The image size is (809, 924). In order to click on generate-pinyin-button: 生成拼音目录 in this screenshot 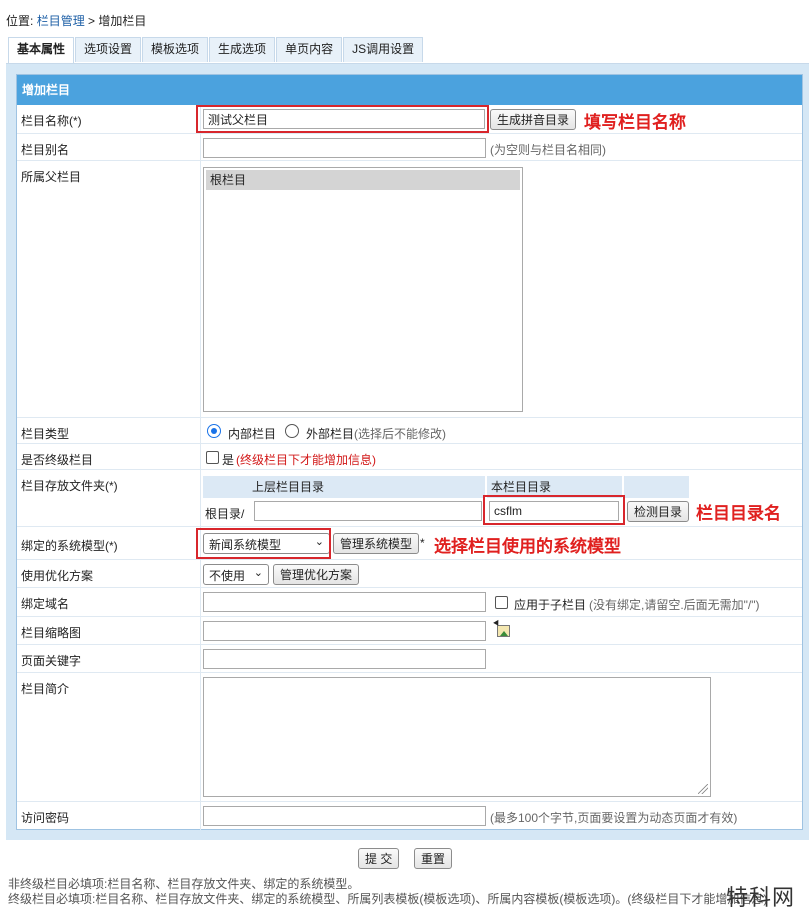, I will do `click(533, 119)`.